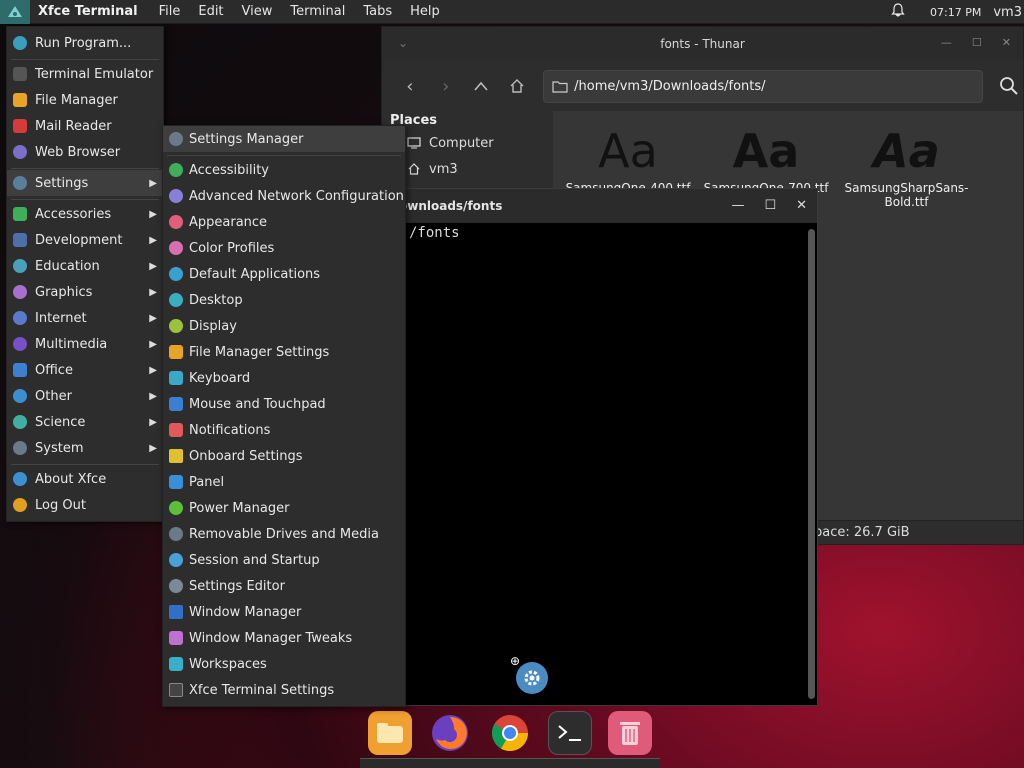 The width and height of the screenshot is (1024, 768). What do you see at coordinates (85, 74) in the screenshot?
I see `menu-item-terminal-emulator: Terminal Emulator` at bounding box center [85, 74].